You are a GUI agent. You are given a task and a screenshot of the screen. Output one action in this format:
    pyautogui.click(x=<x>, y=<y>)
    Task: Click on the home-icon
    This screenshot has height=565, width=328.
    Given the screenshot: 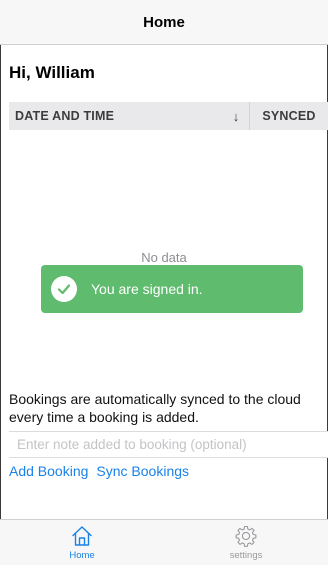 What is the action you would take?
    pyautogui.click(x=82, y=536)
    